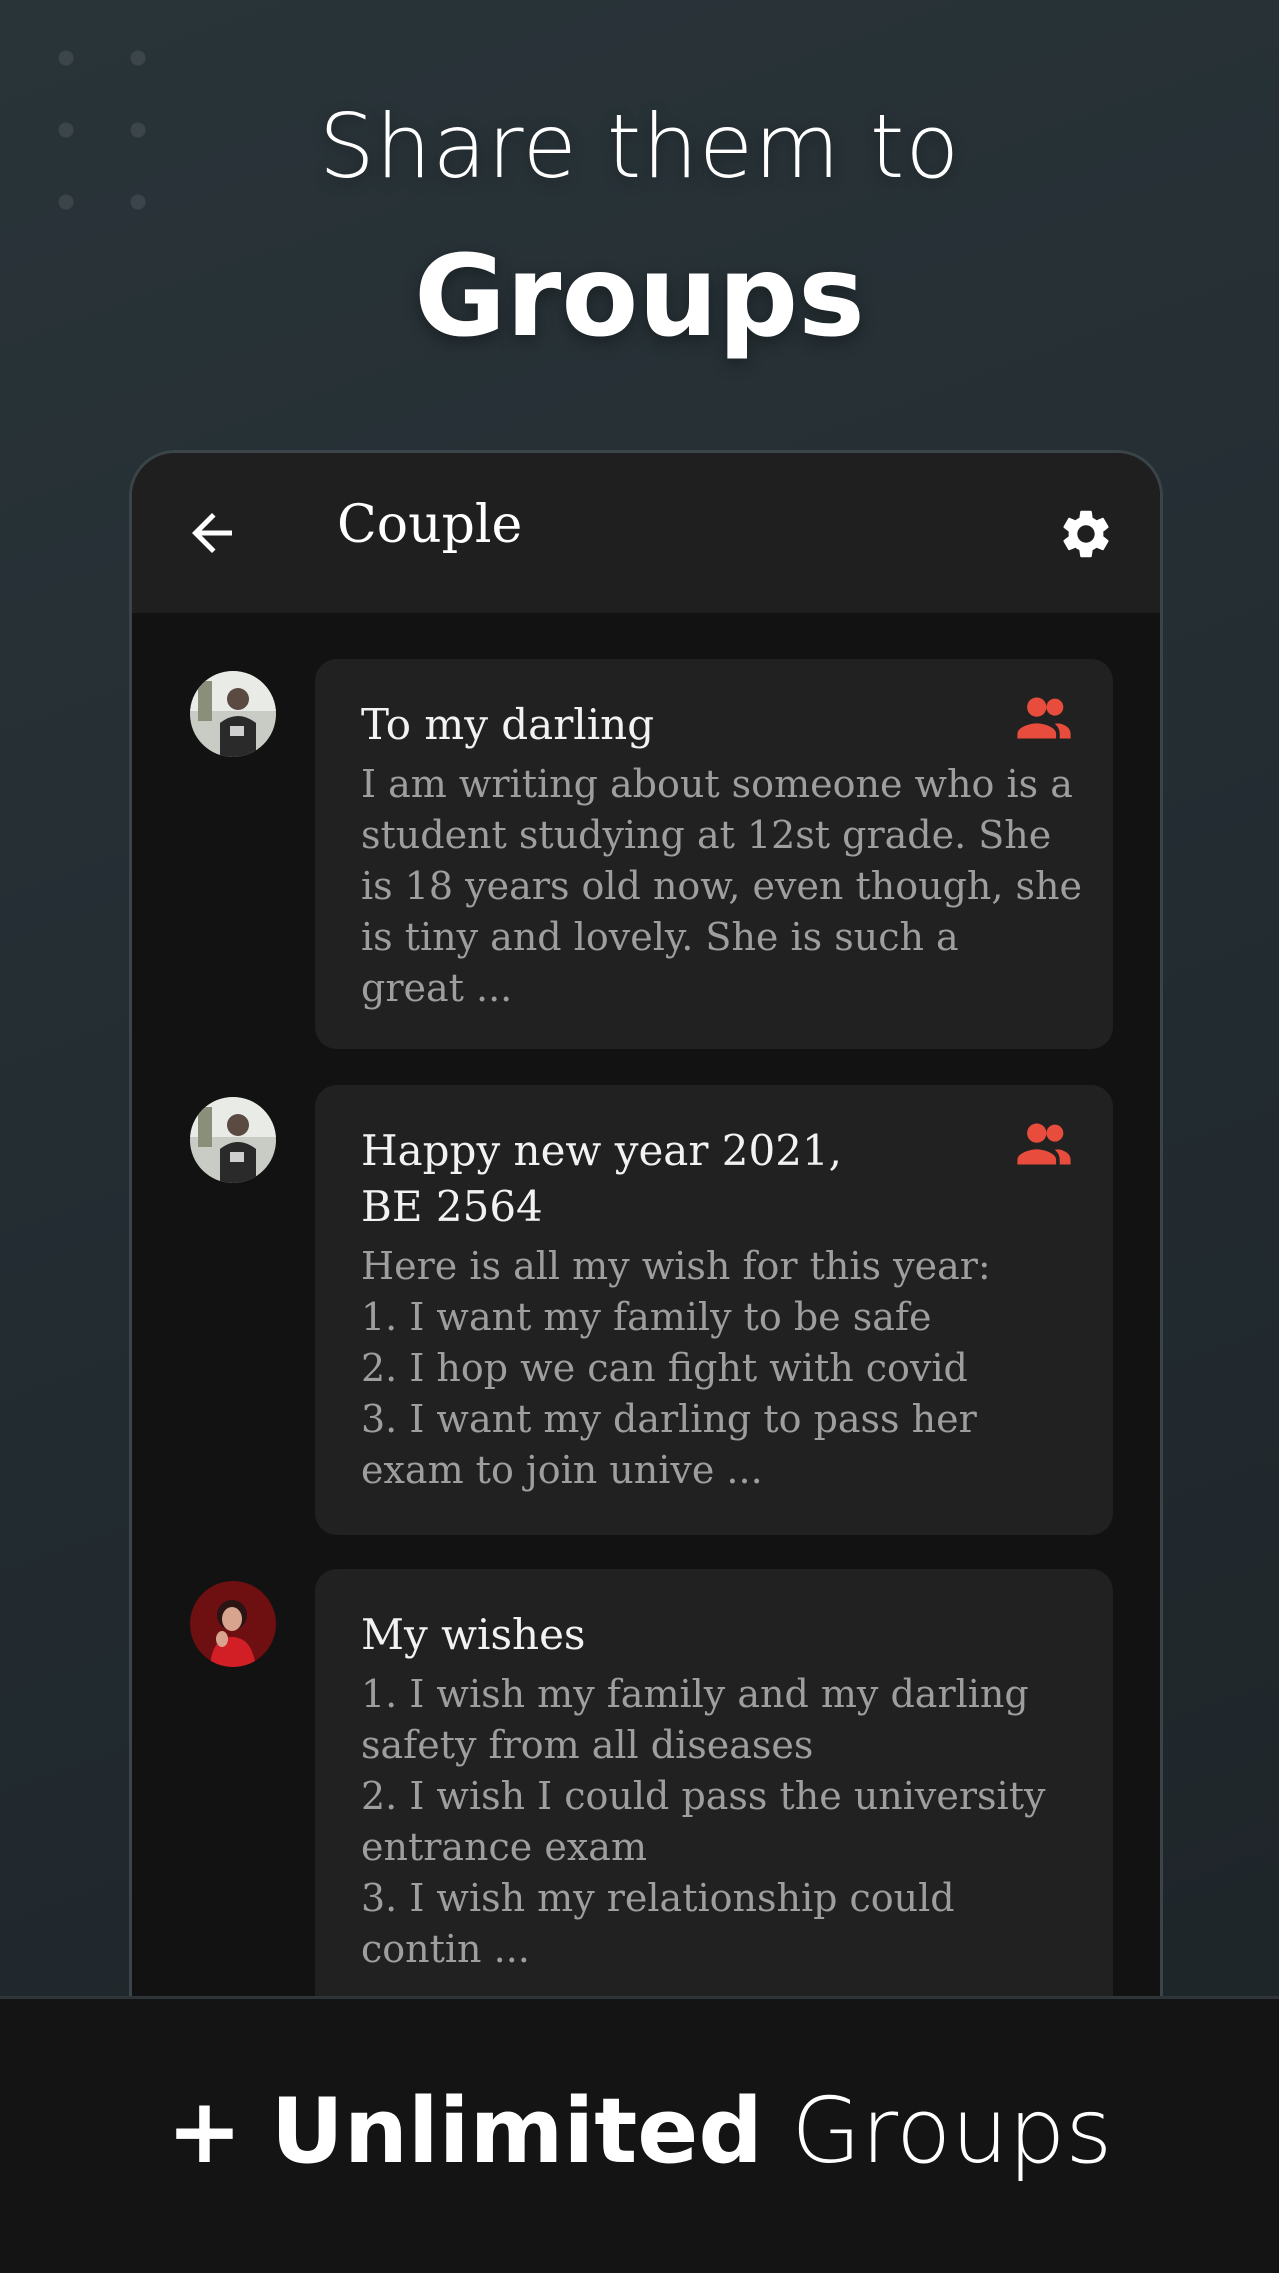 This screenshot has width=1279, height=2273. Describe the element at coordinates (508, 724) in the screenshot. I see `post-title: To my darling` at that location.